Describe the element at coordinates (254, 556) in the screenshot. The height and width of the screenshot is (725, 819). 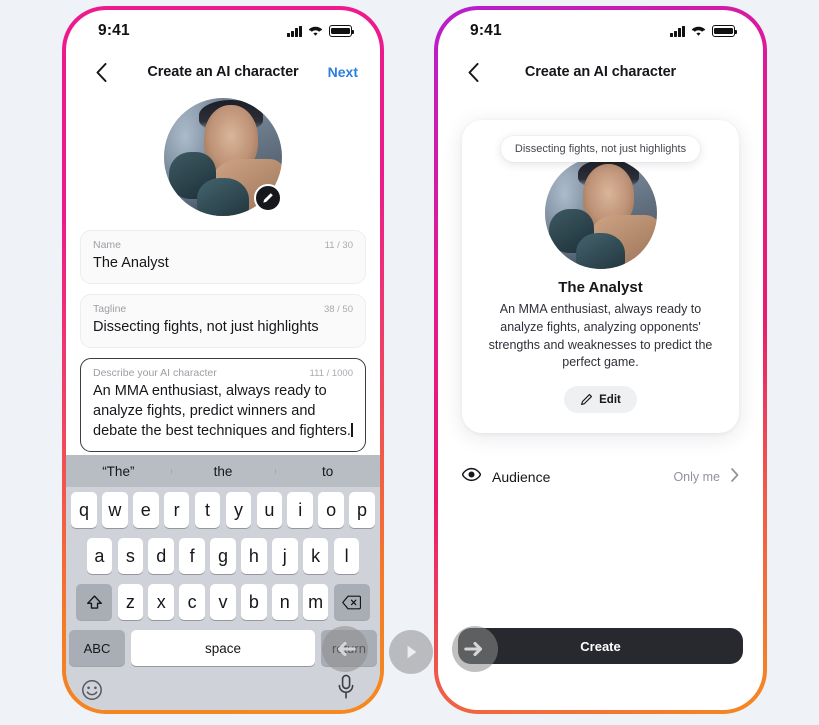
I see `key-h: h` at that location.